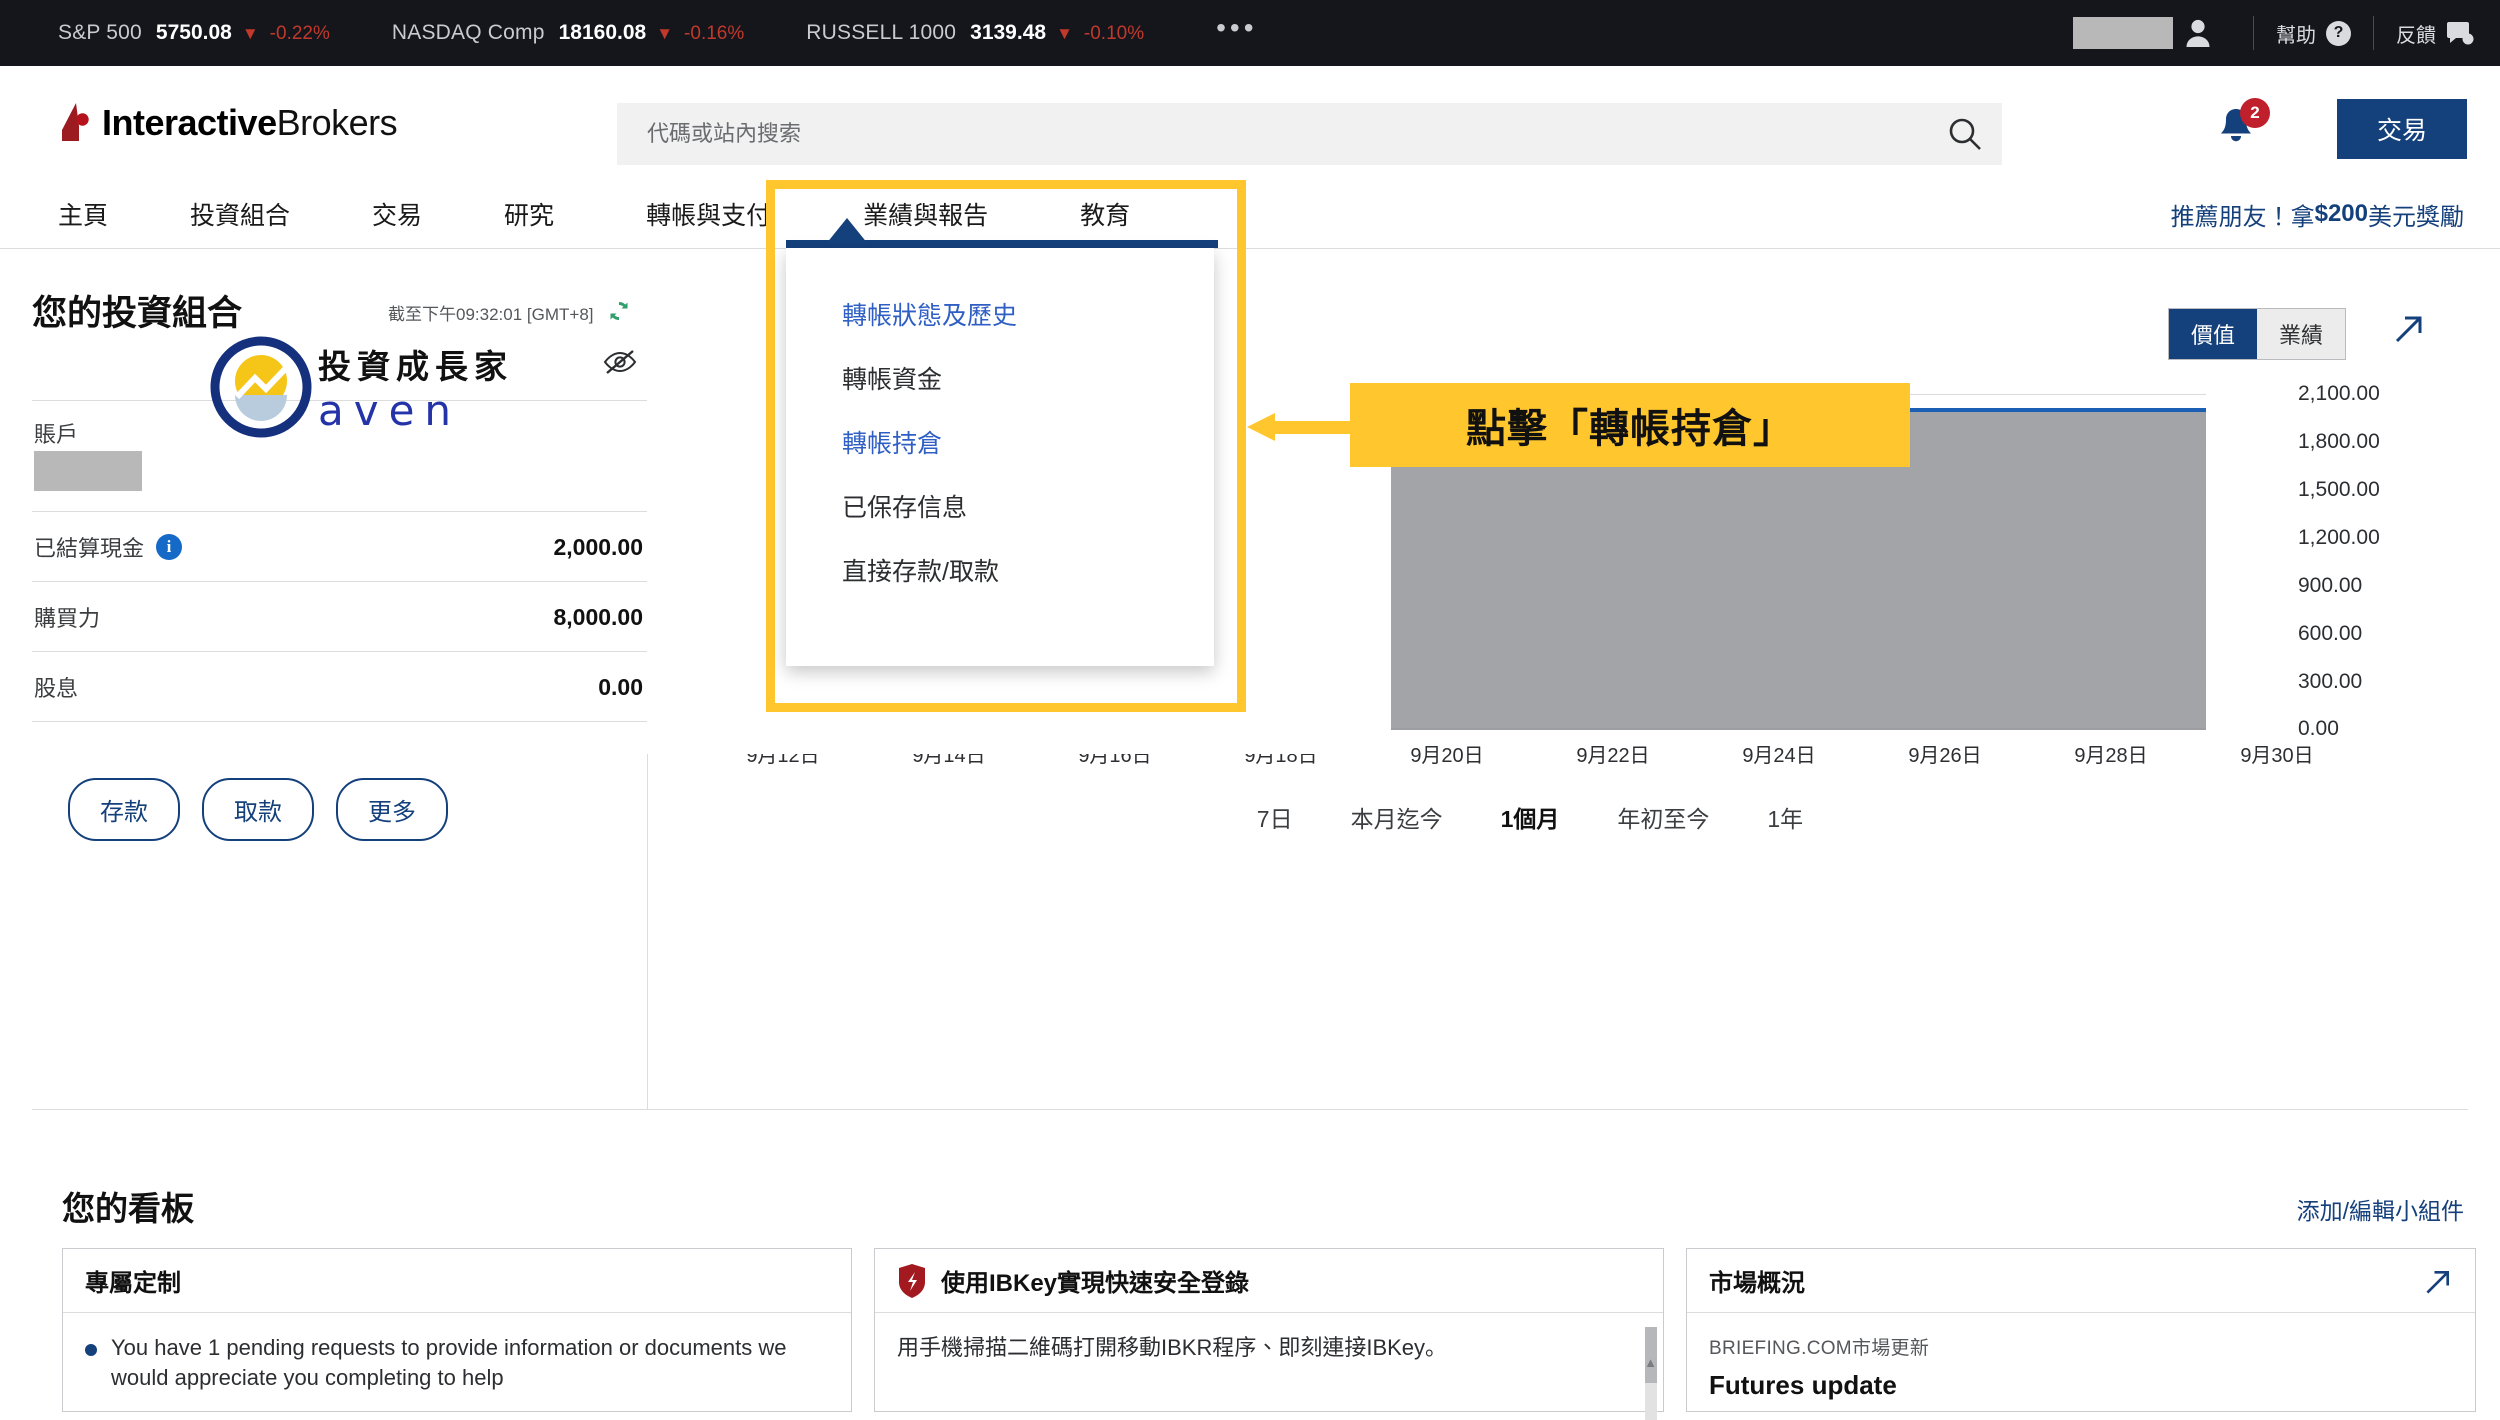 The height and width of the screenshot is (1420, 2500). What do you see at coordinates (2241, 125) in the screenshot?
I see `notifications-button: 2` at bounding box center [2241, 125].